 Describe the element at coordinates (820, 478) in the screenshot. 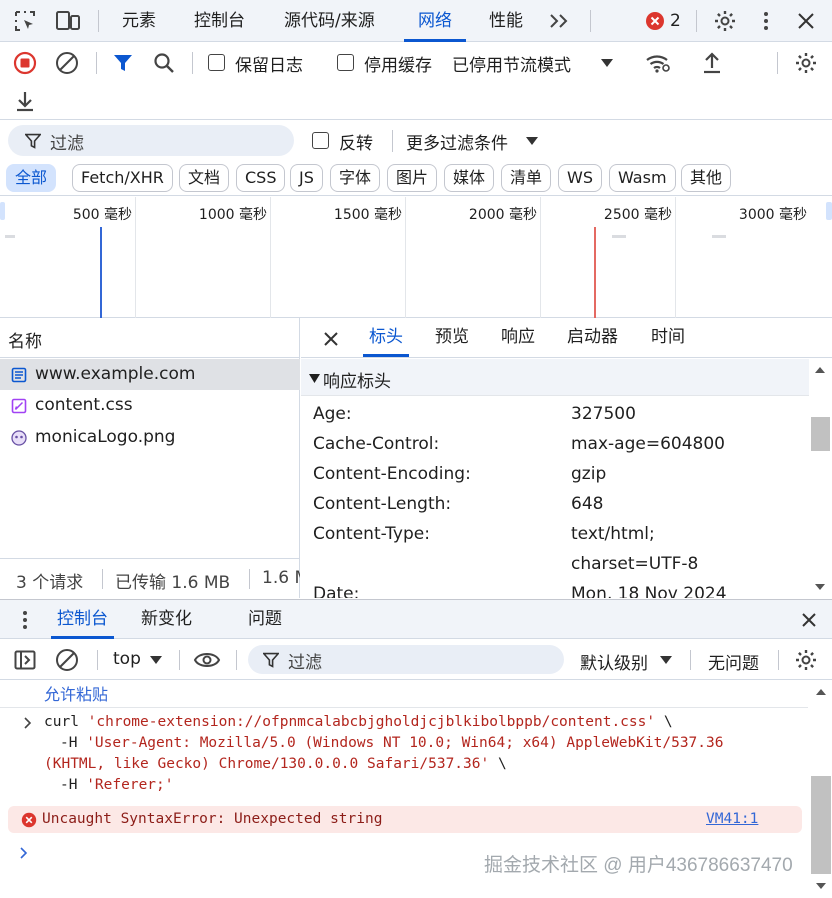

I see `detail-scrollbar` at that location.